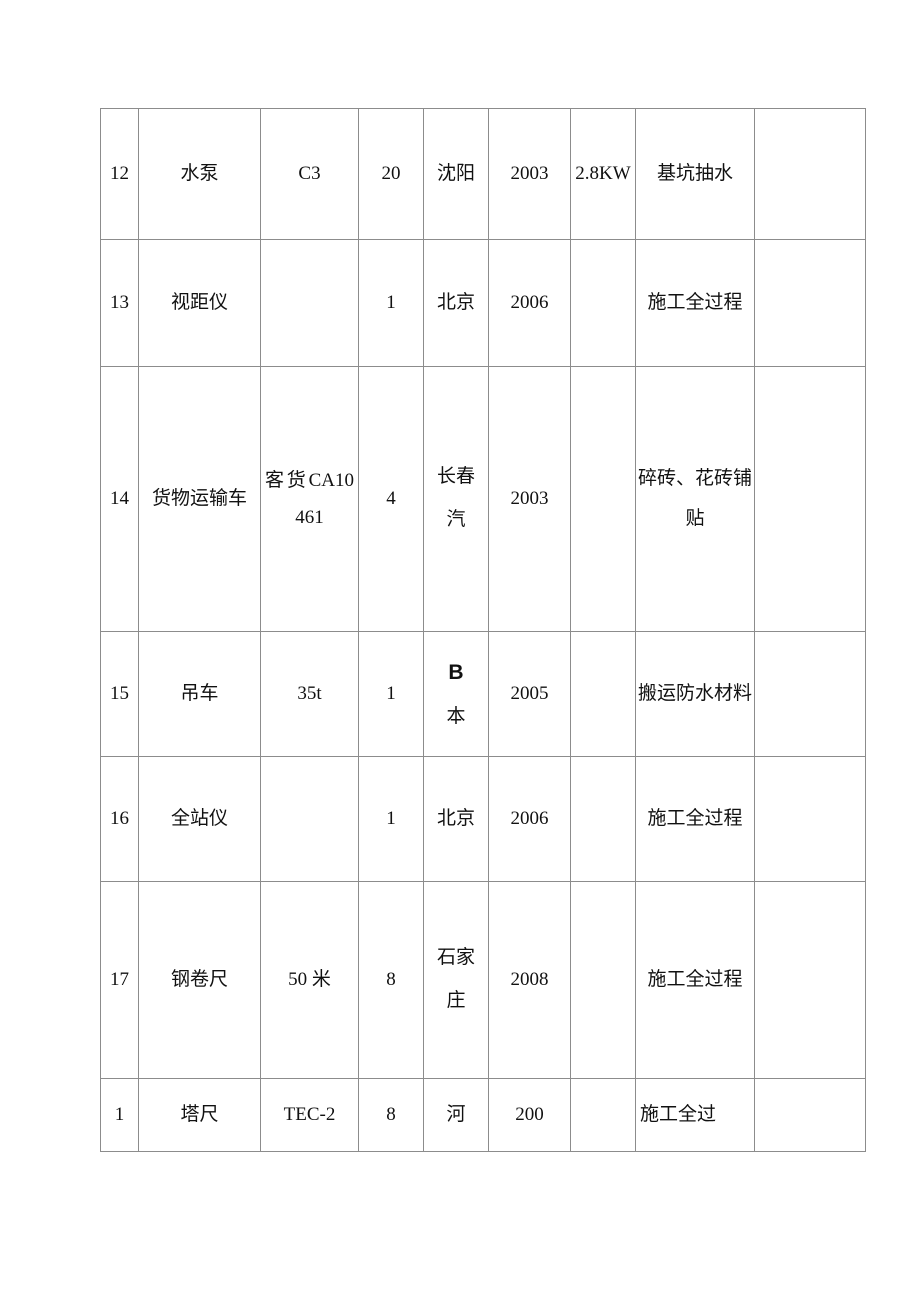 The height and width of the screenshot is (1301, 920). I want to click on cell-origin: 沈阳, so click(455, 173).